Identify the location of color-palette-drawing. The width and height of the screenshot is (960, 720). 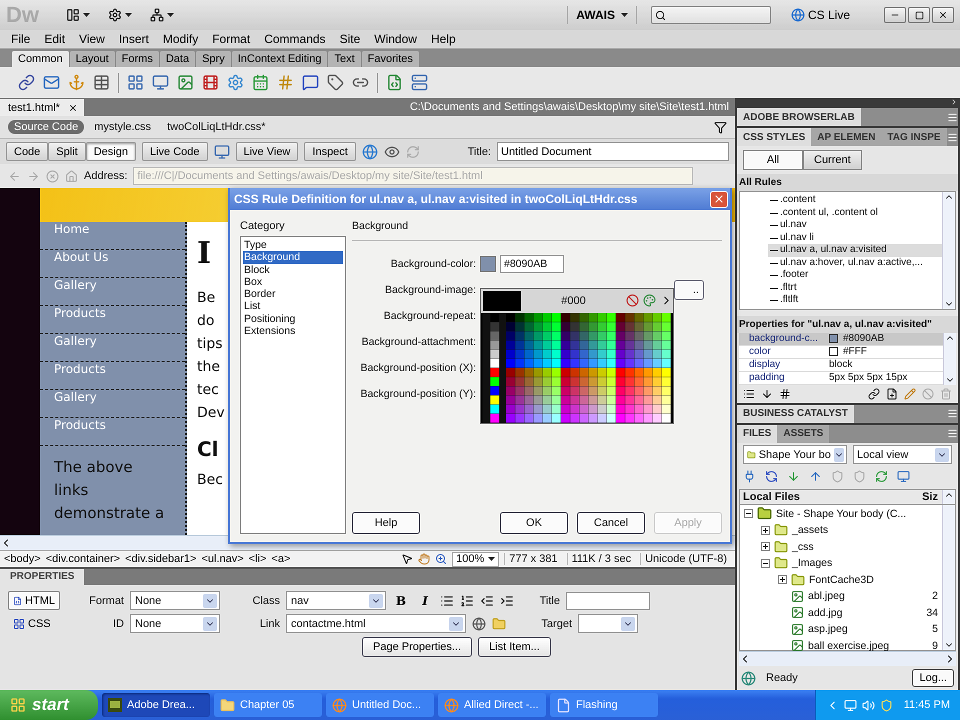
(577, 367).